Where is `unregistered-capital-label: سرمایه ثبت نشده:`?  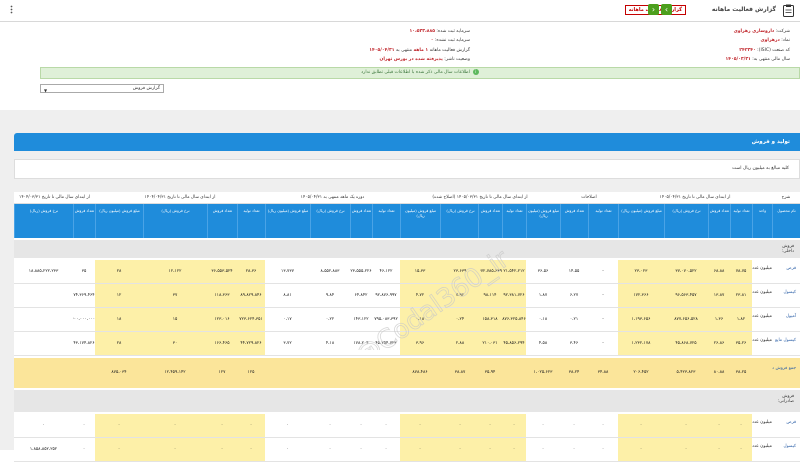 unregistered-capital-label: سرمایه ثبت نشده: is located at coordinates (452, 40).